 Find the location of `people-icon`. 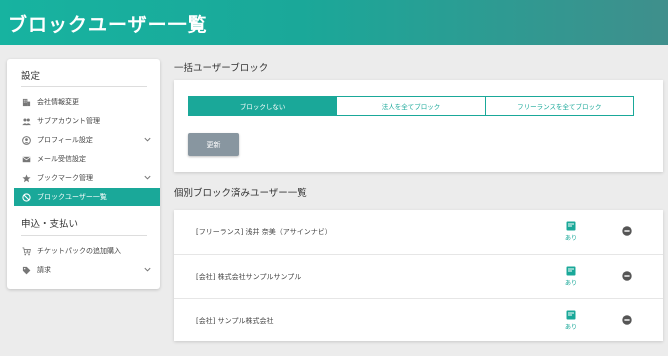

people-icon is located at coordinates (26, 121).